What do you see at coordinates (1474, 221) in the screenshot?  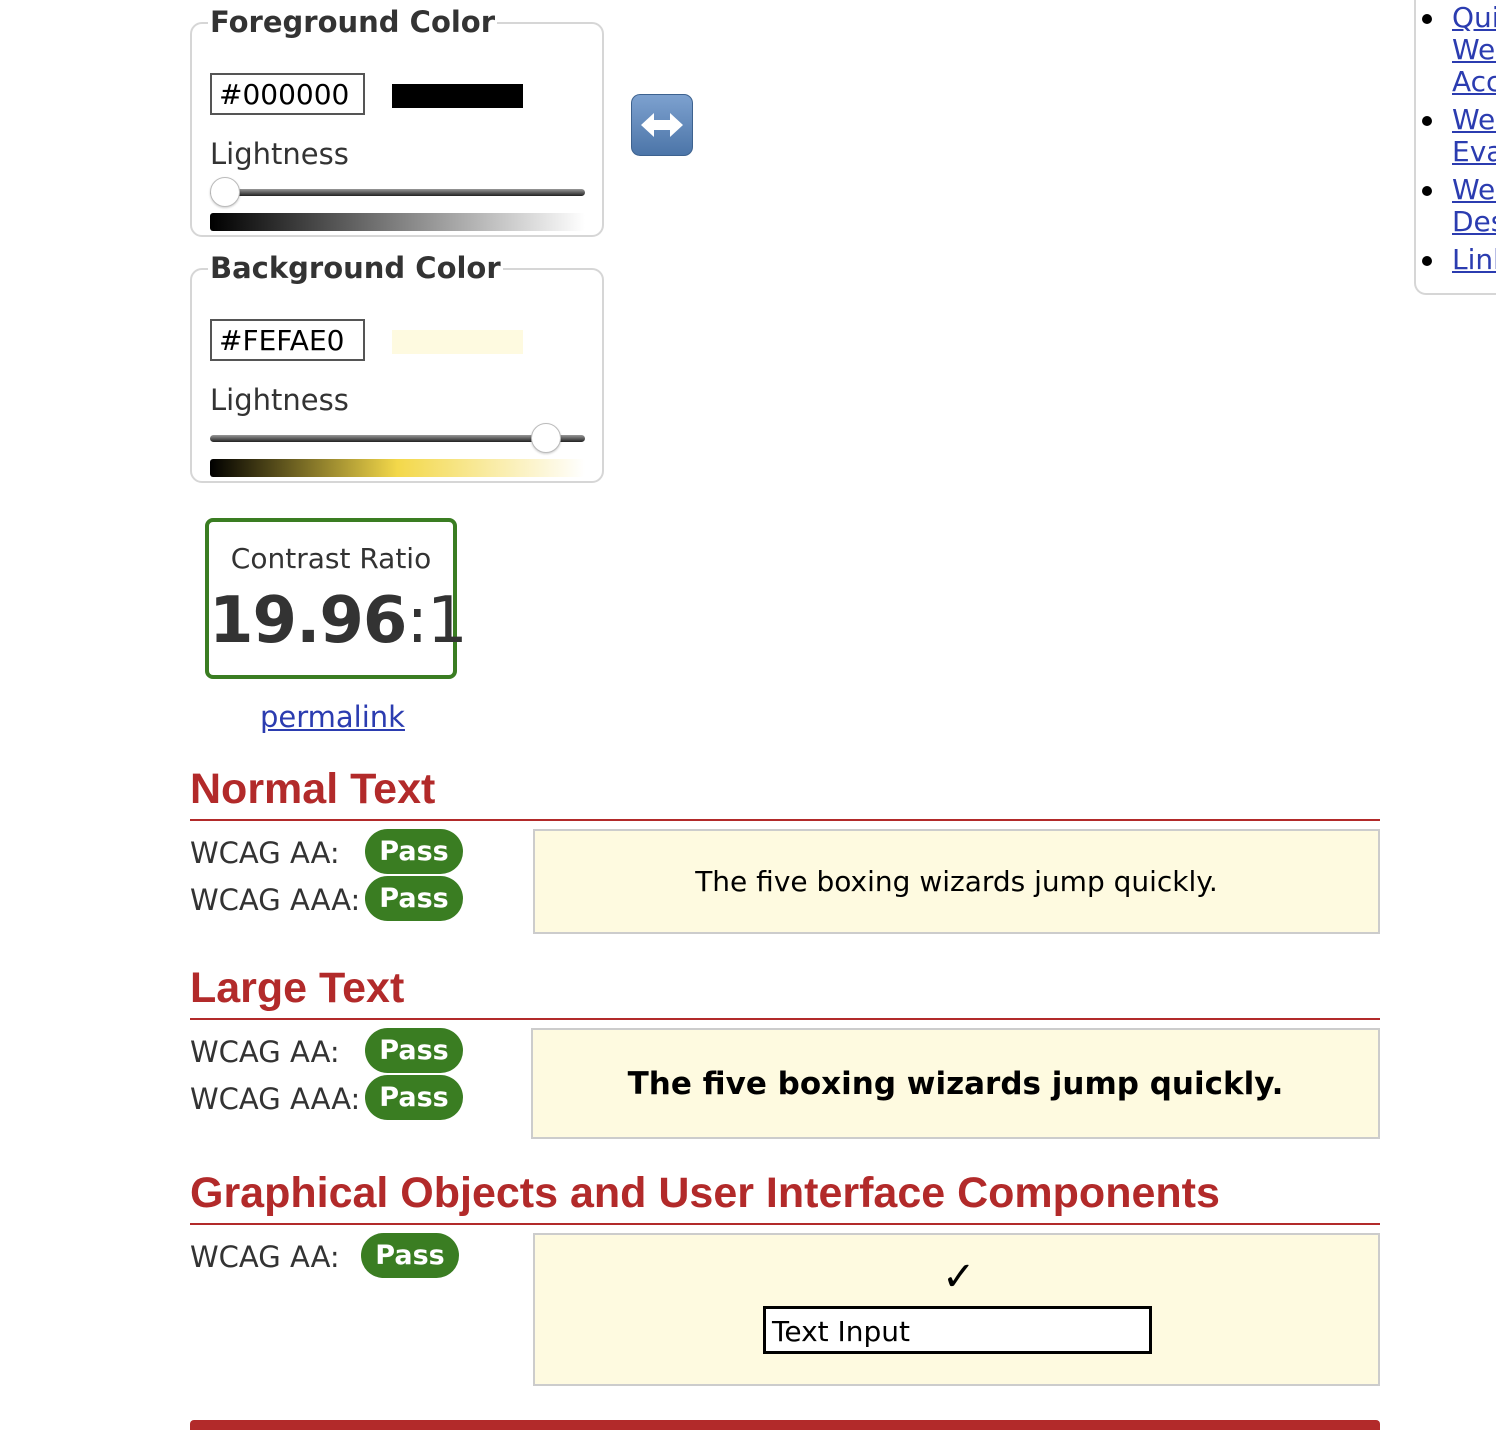 I see `sidebar-link-text: Des` at bounding box center [1474, 221].